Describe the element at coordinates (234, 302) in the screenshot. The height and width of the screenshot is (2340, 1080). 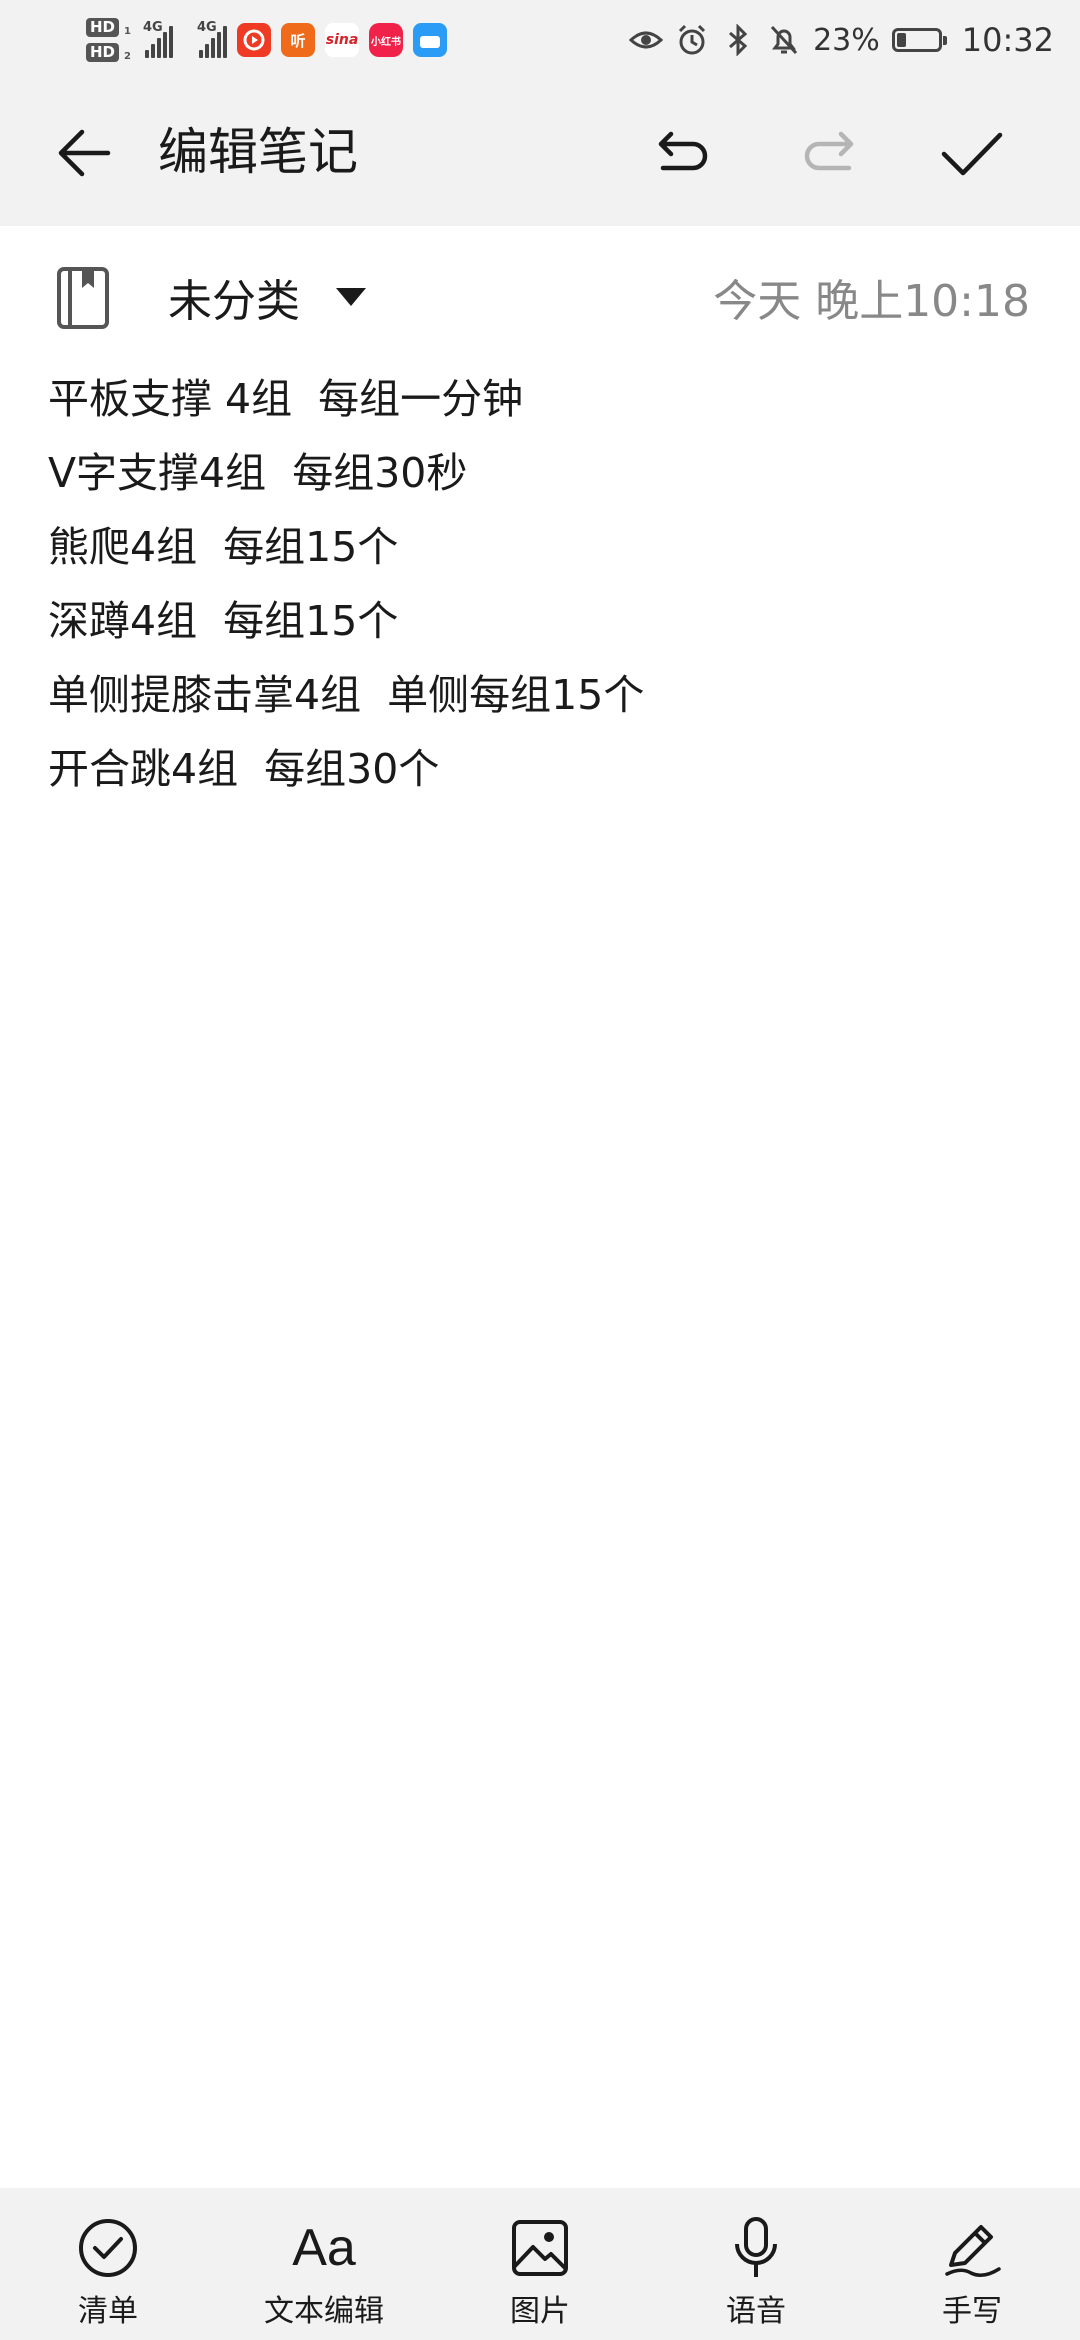
I see `category-selector: 未分类` at that location.